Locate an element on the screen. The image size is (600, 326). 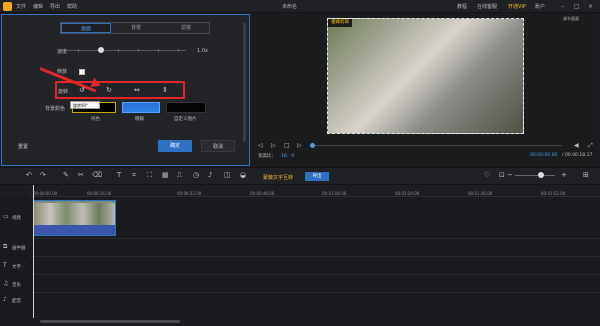
ruler-tick-label: 00:01:52.00 is located at coordinates (553, 193).